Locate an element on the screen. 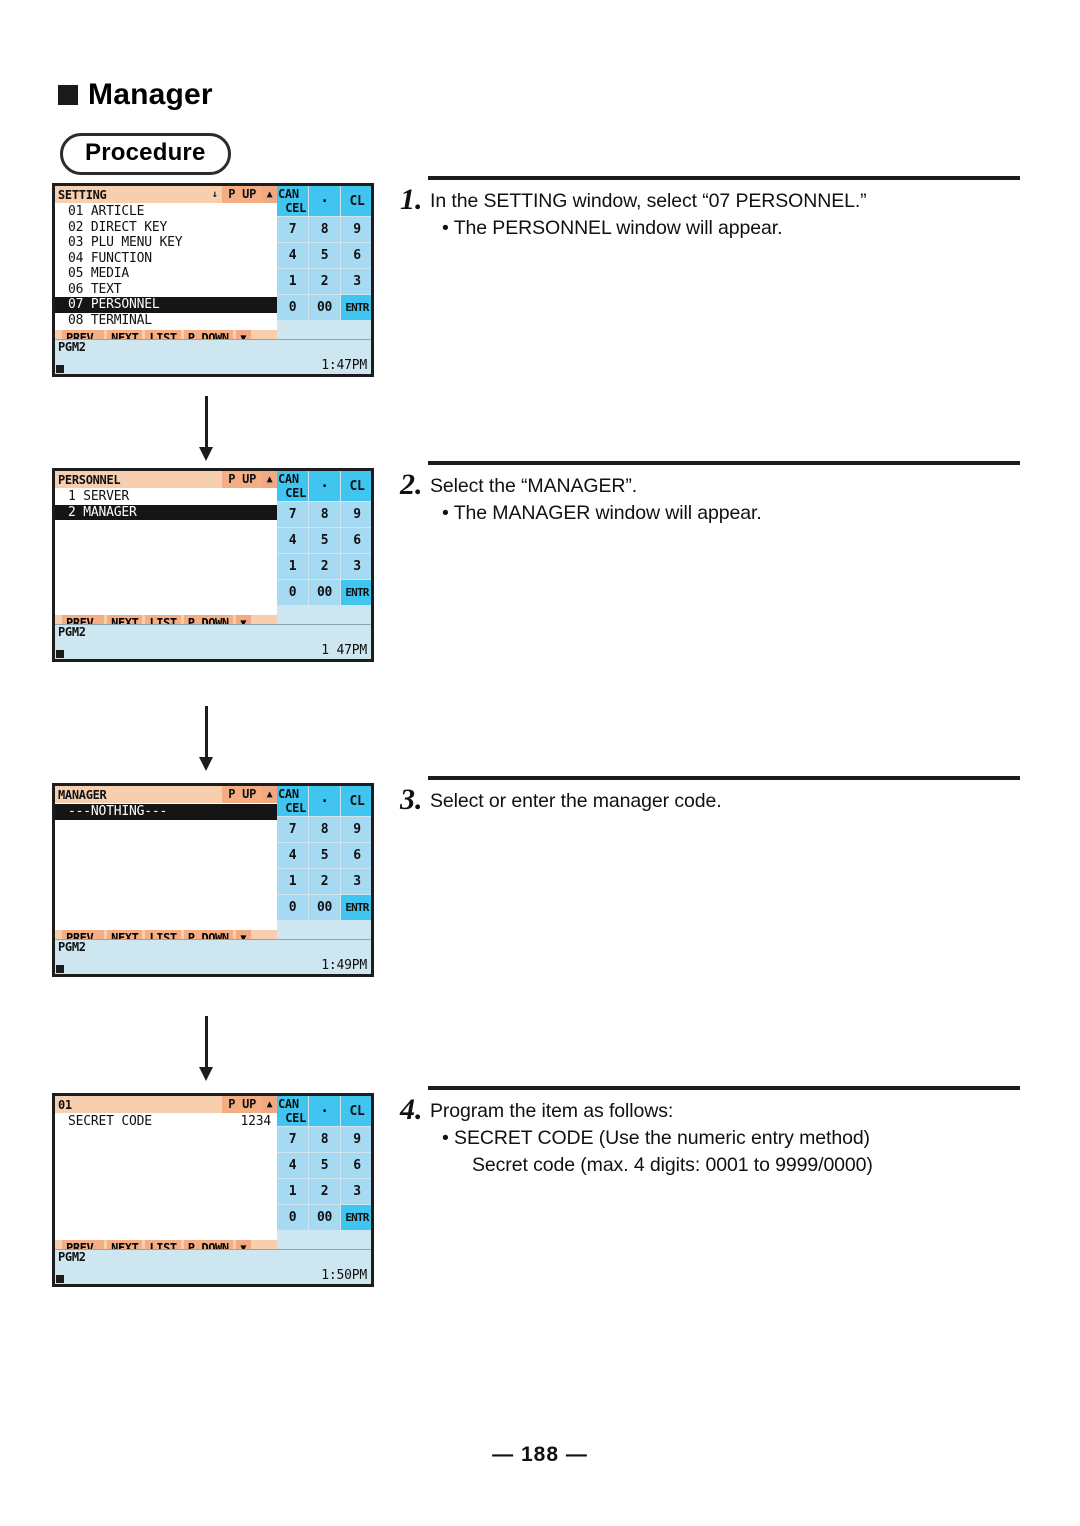 This screenshot has width=1080, height=1526. list-item-label: 03 PLU MENU KEY is located at coordinates (125, 242).